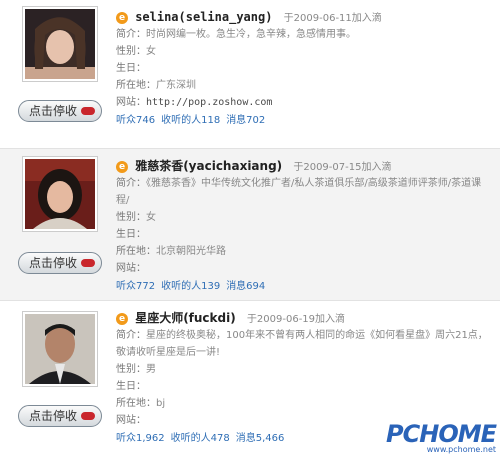  What do you see at coordinates (141, 403) in the screenshot?
I see `location-row: 所在地：bj` at bounding box center [141, 403].